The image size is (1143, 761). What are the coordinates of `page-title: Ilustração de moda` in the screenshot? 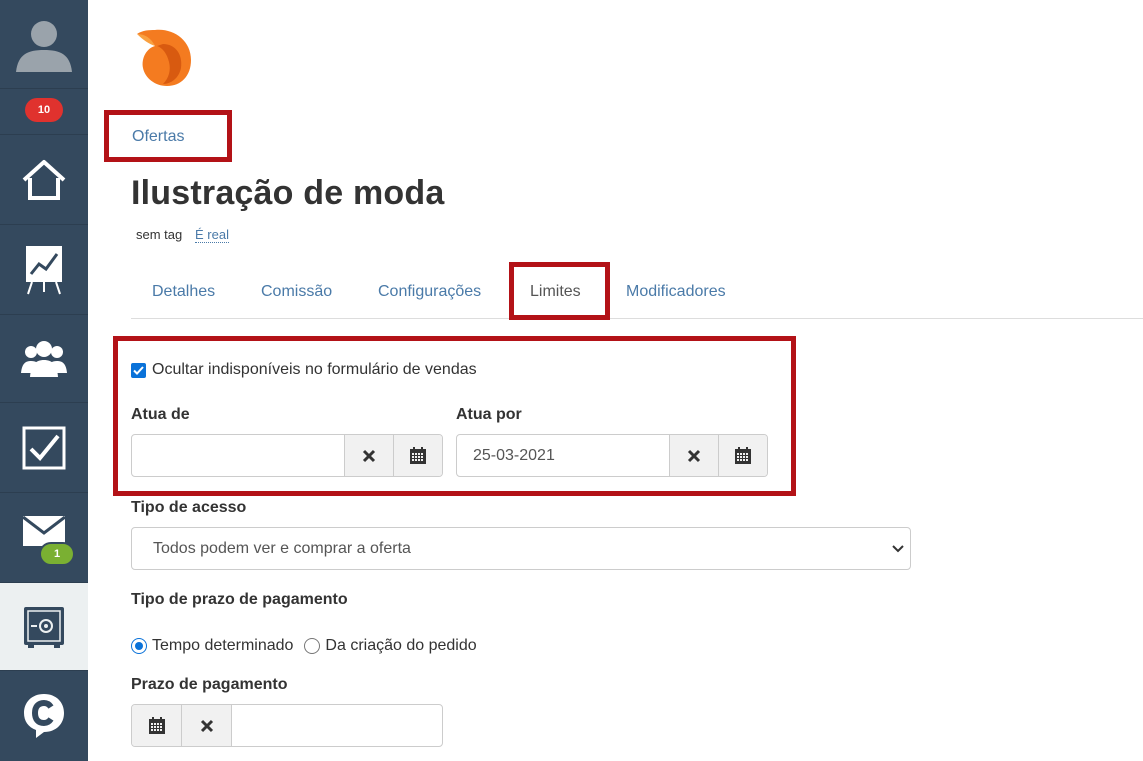 It's located at (288, 193).